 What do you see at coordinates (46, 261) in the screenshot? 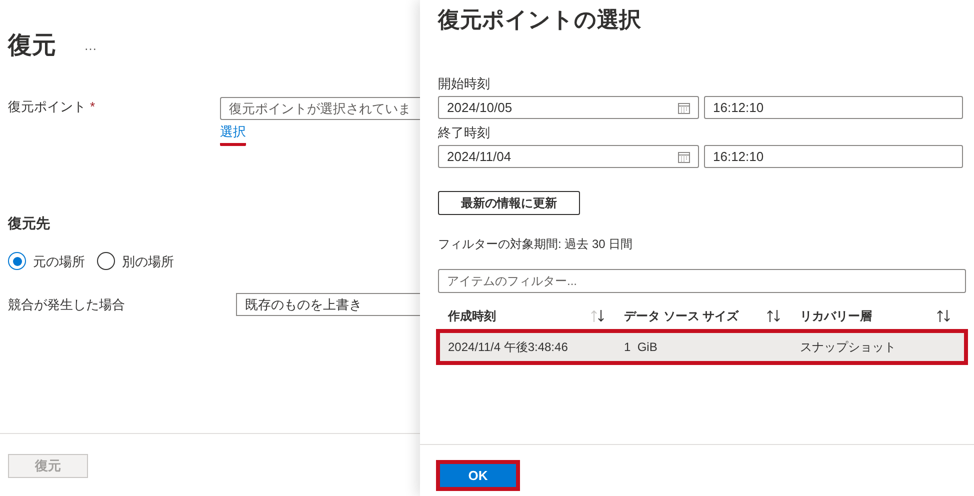
I see `radio-option: 元の場所` at bounding box center [46, 261].